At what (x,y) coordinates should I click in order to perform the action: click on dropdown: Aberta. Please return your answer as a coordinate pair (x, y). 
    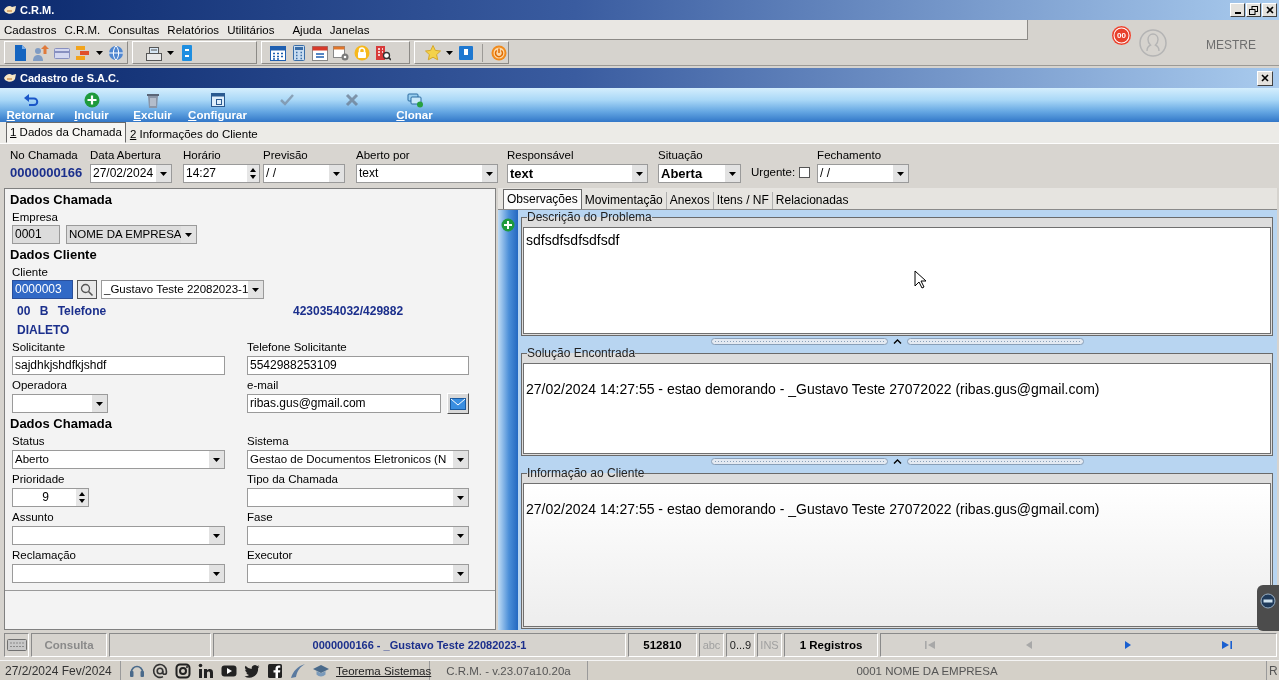
    Looking at the image, I should click on (699, 173).